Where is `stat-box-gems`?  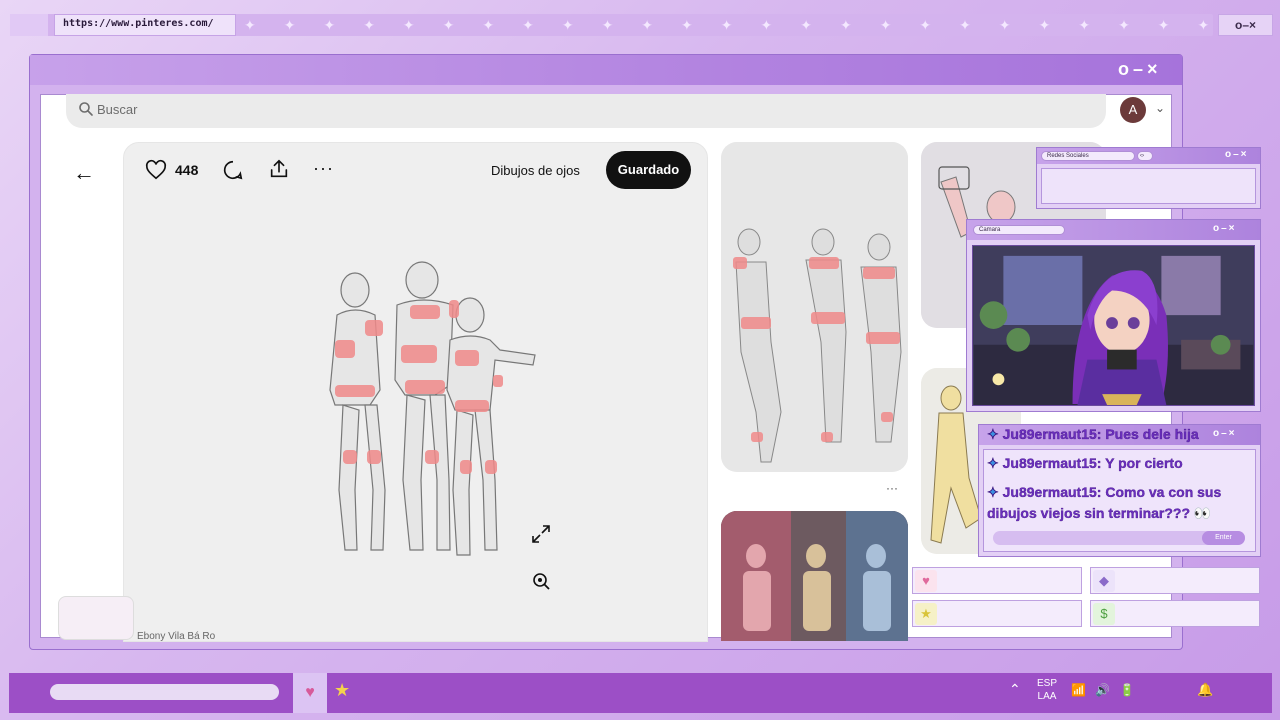 stat-box-gems is located at coordinates (1175, 580).